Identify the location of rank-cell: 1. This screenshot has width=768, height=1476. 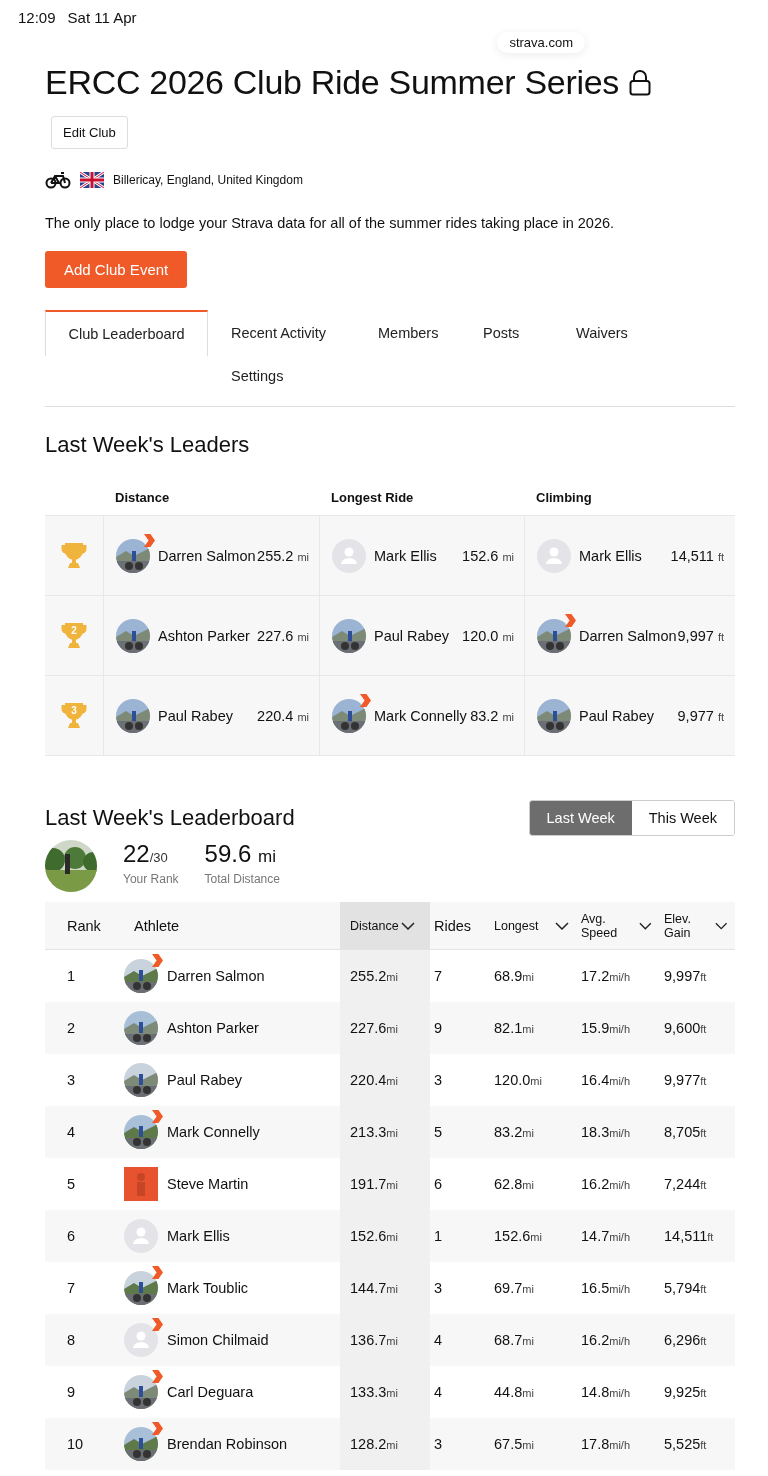
(71, 976).